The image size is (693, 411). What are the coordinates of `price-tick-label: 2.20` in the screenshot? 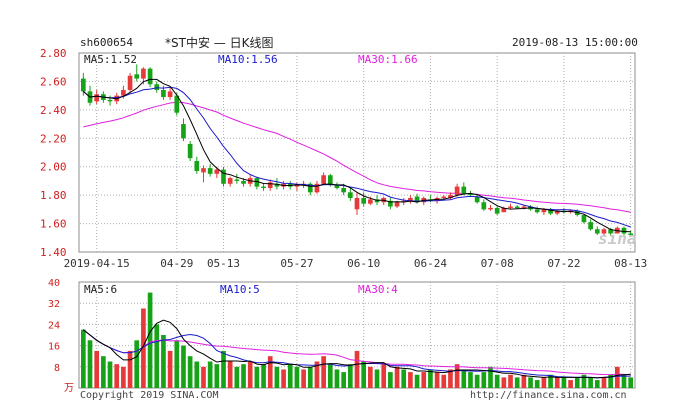 It's located at (53, 138).